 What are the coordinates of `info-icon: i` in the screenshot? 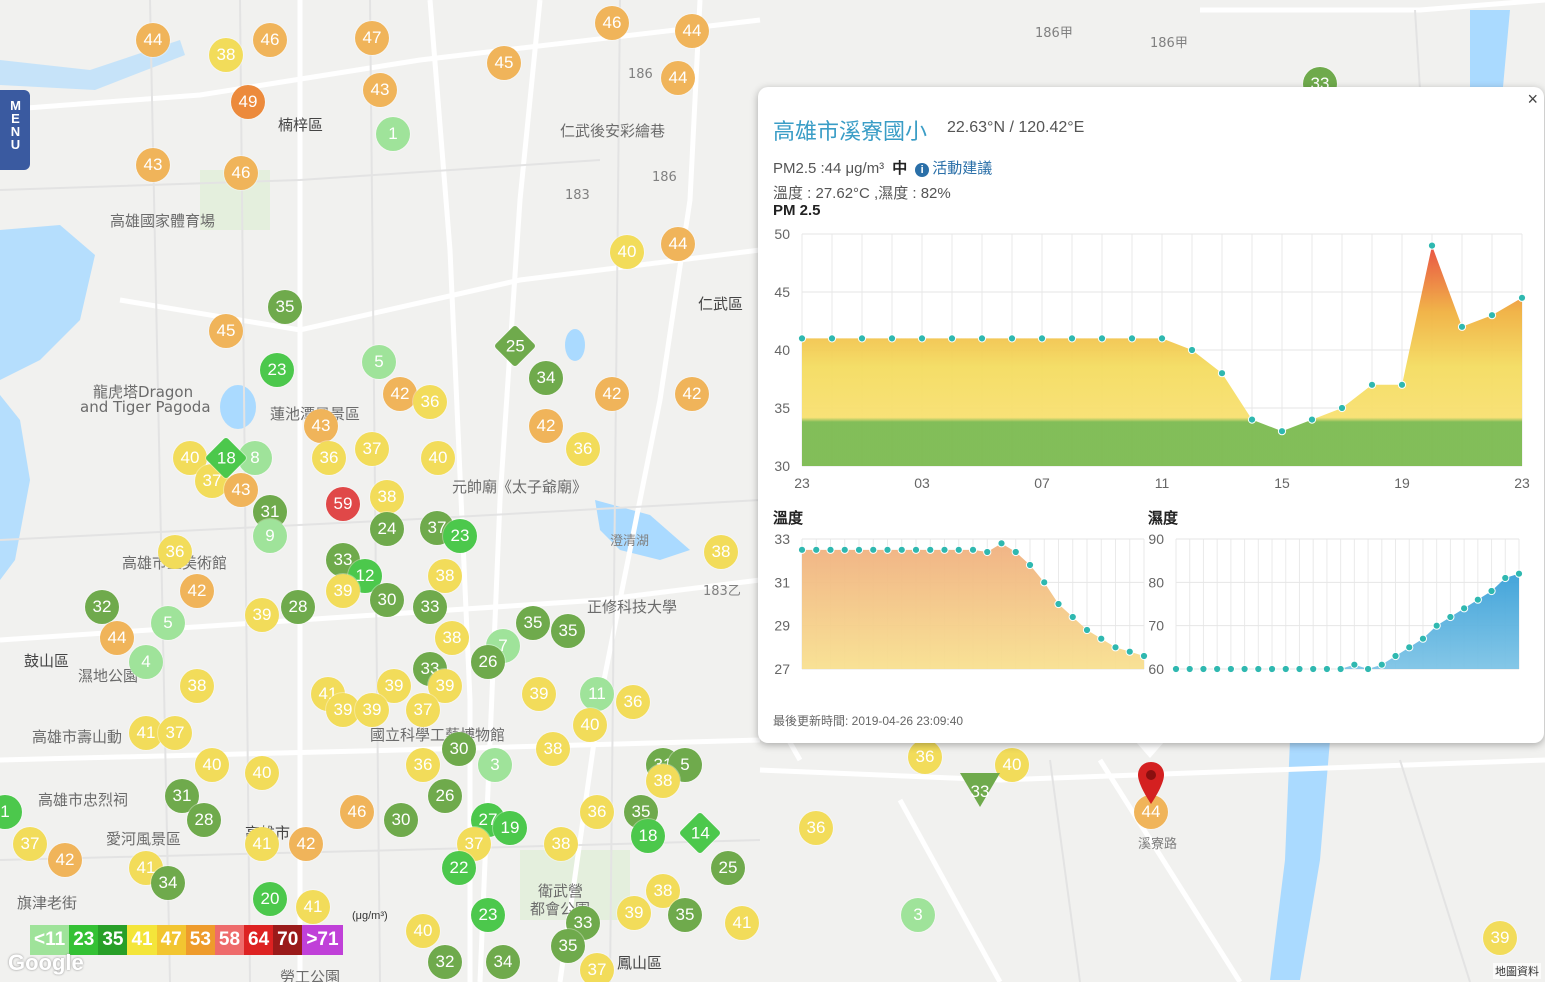 It's located at (922, 170).